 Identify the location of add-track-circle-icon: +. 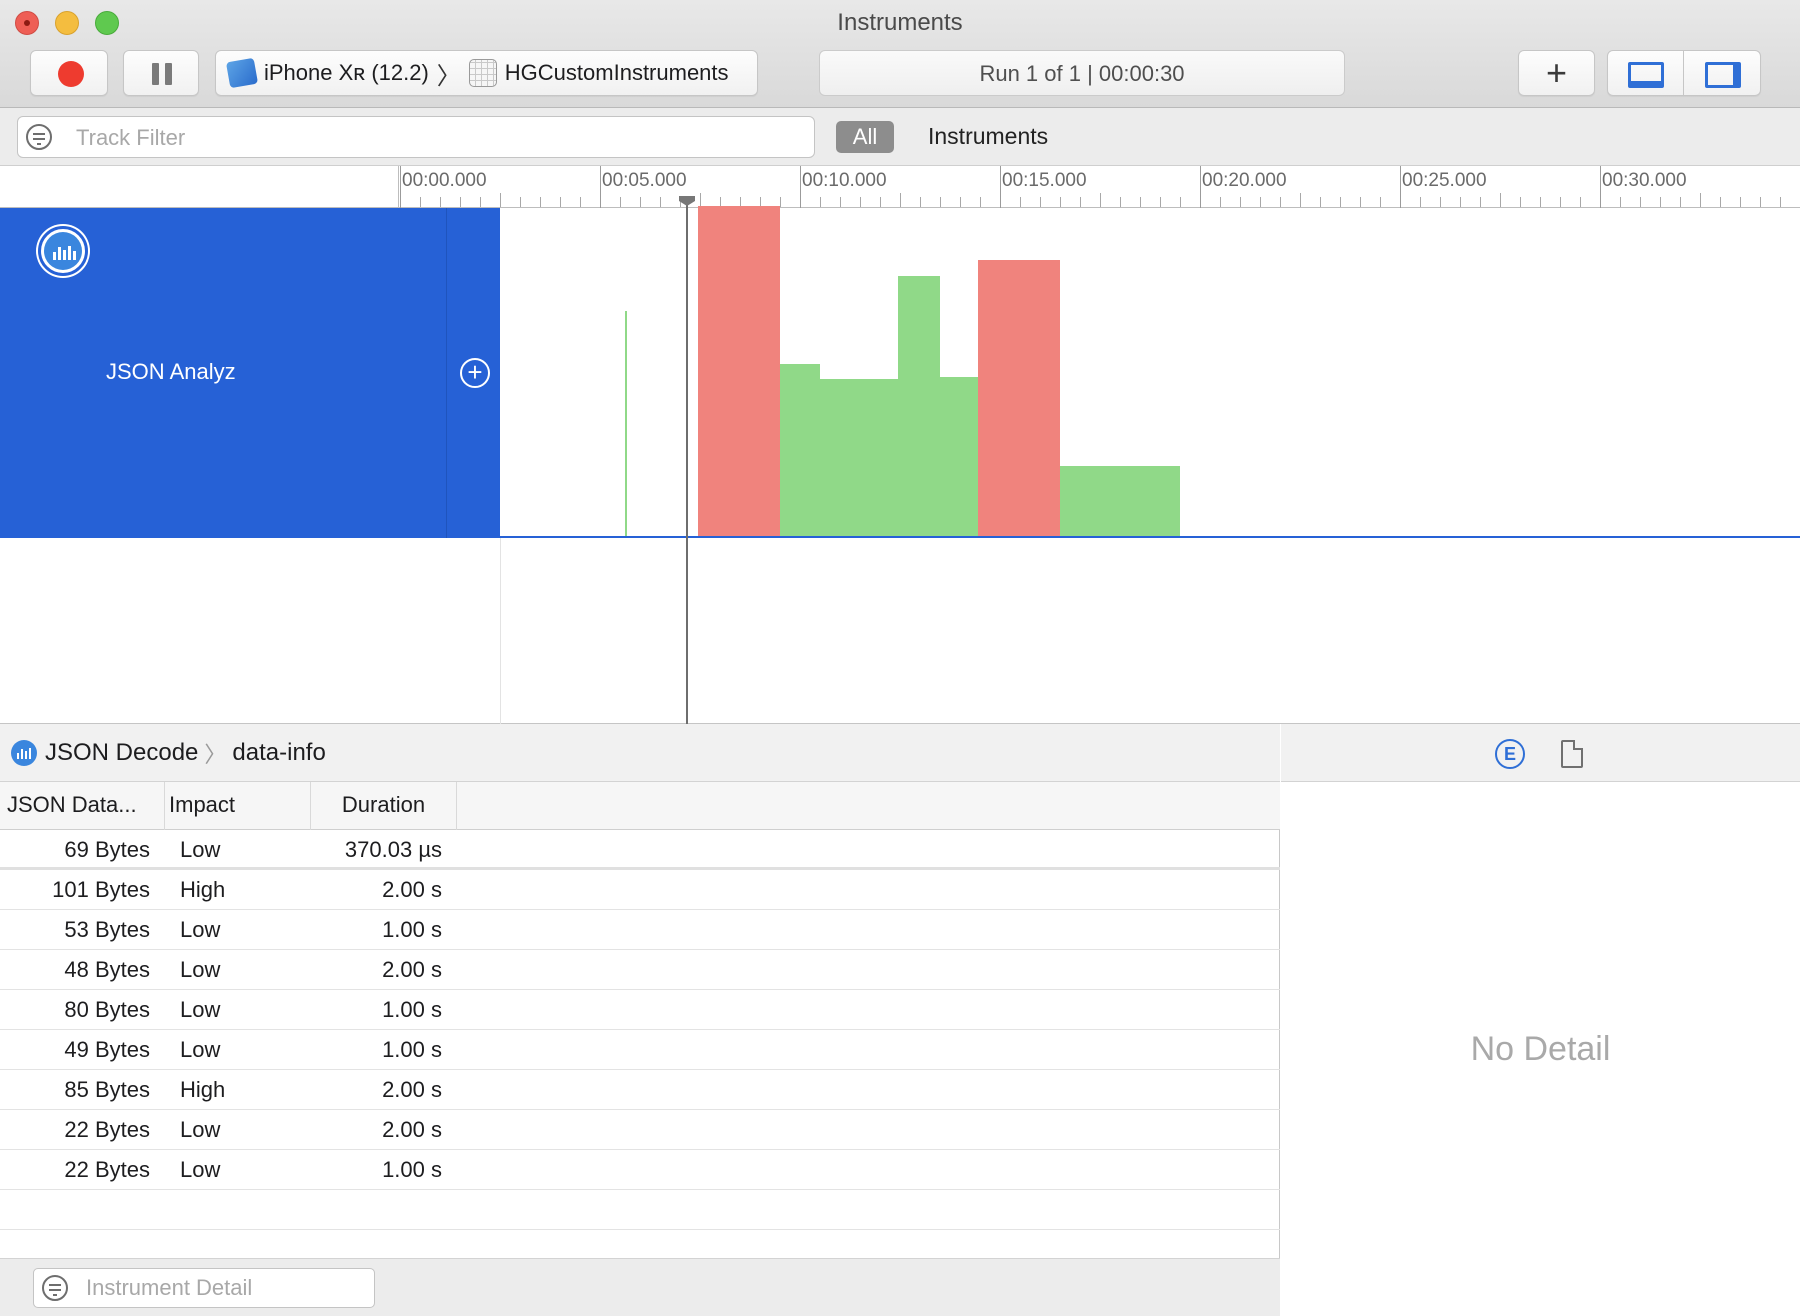
(475, 373).